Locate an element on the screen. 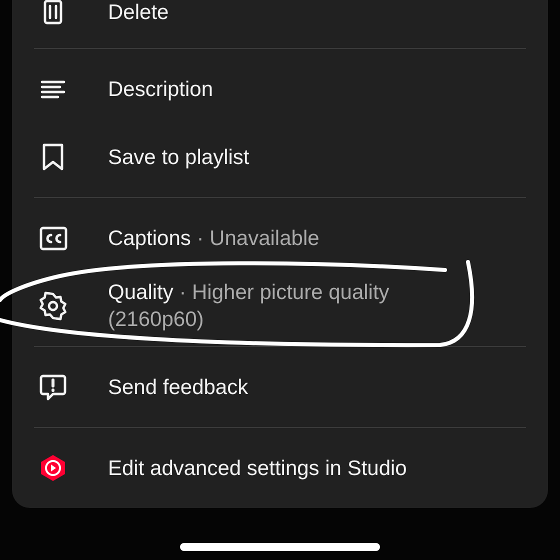 Image resolution: width=560 pixels, height=560 pixels. menu-item: Captions · Unavailable is located at coordinates (280, 238).